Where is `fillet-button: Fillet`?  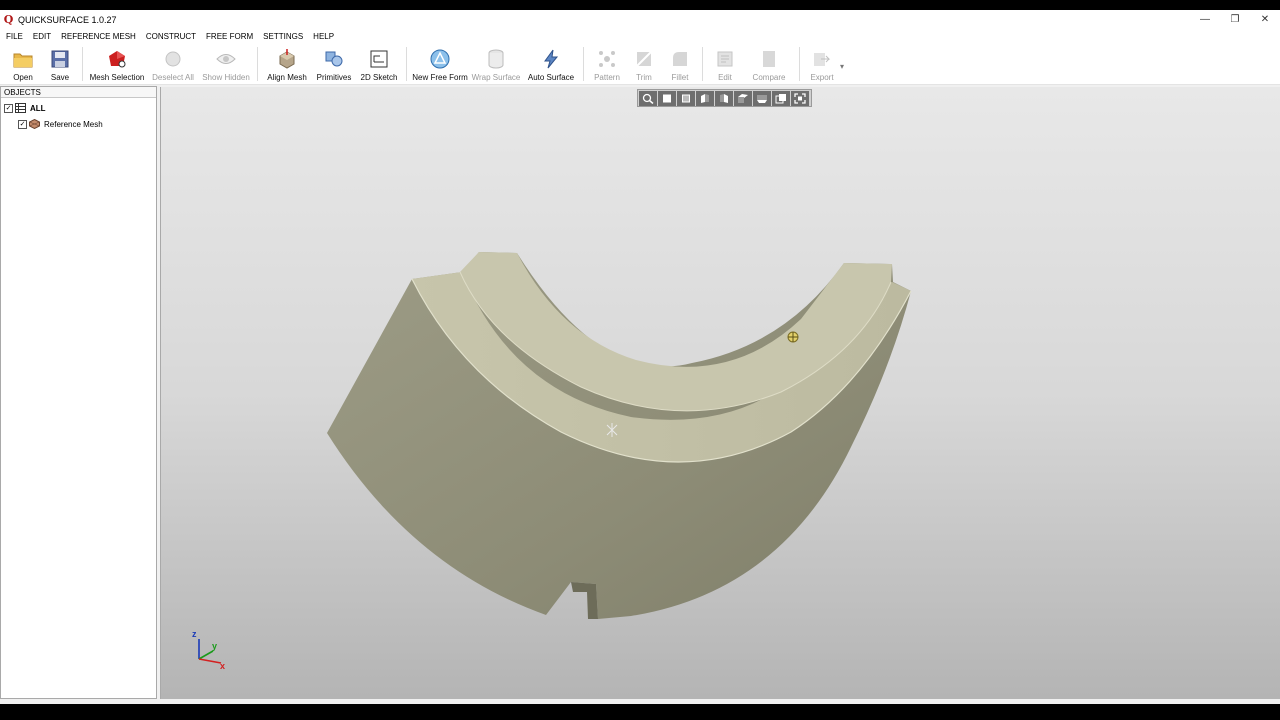
fillet-button: Fillet is located at coordinates (680, 64).